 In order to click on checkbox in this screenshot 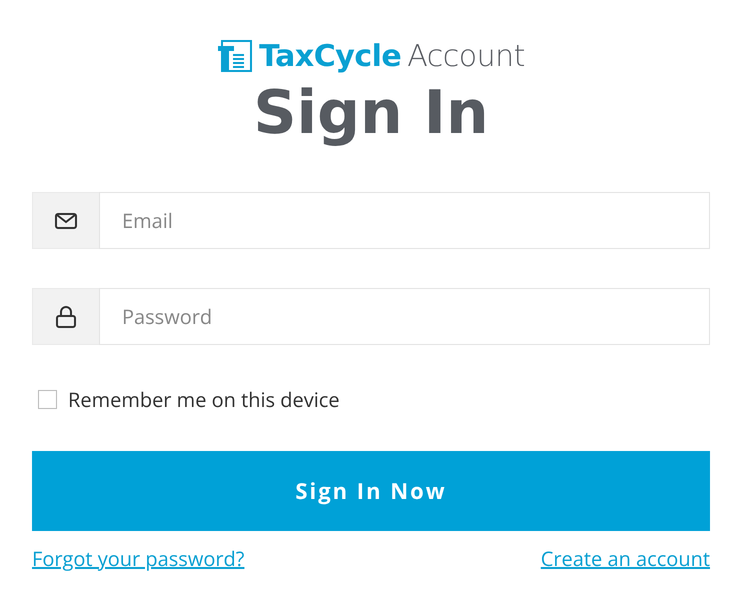, I will do `click(47, 399)`.